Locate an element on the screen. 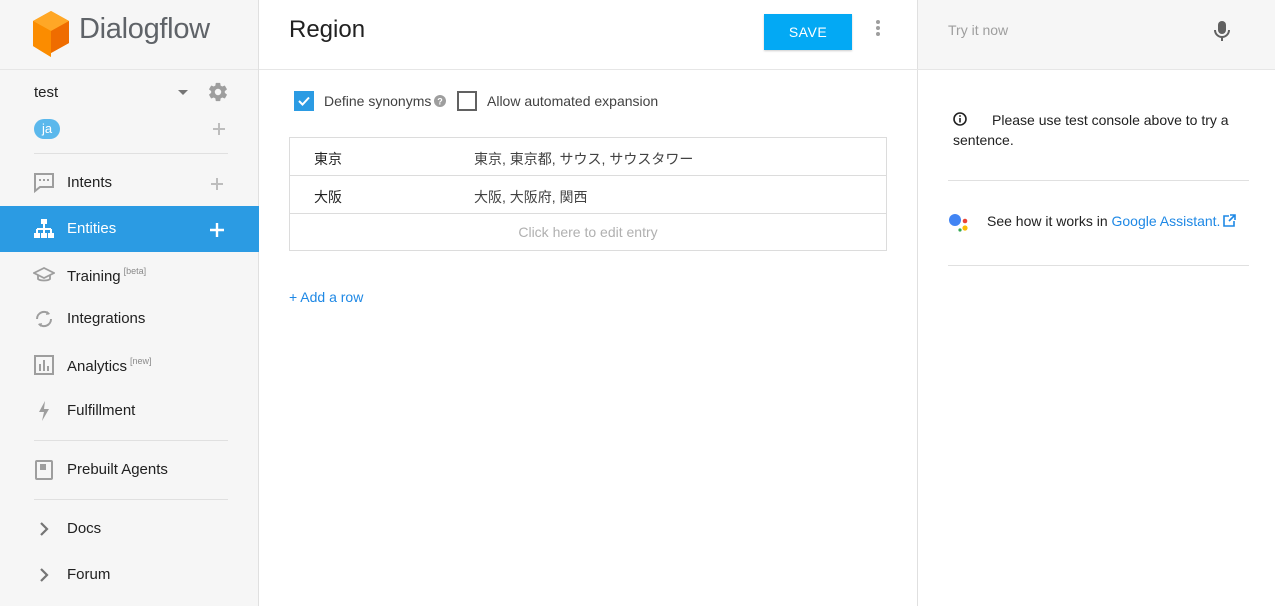 The height and width of the screenshot is (606, 1275). graduation-cap-icon is located at coordinates (44, 274).